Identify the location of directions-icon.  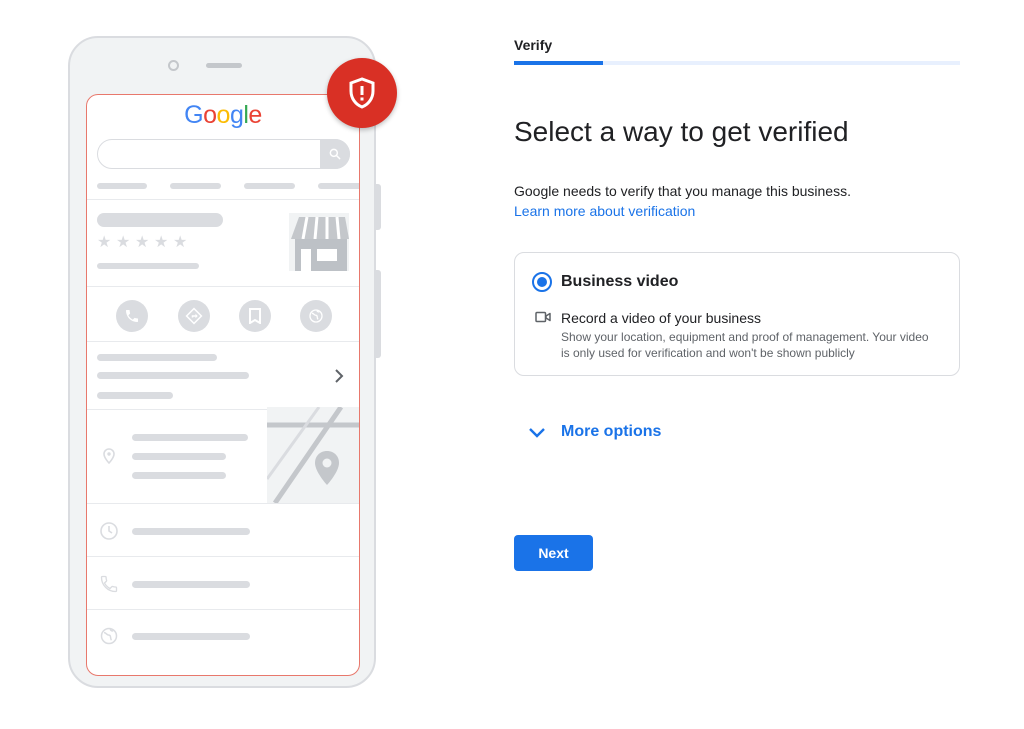
(194, 316).